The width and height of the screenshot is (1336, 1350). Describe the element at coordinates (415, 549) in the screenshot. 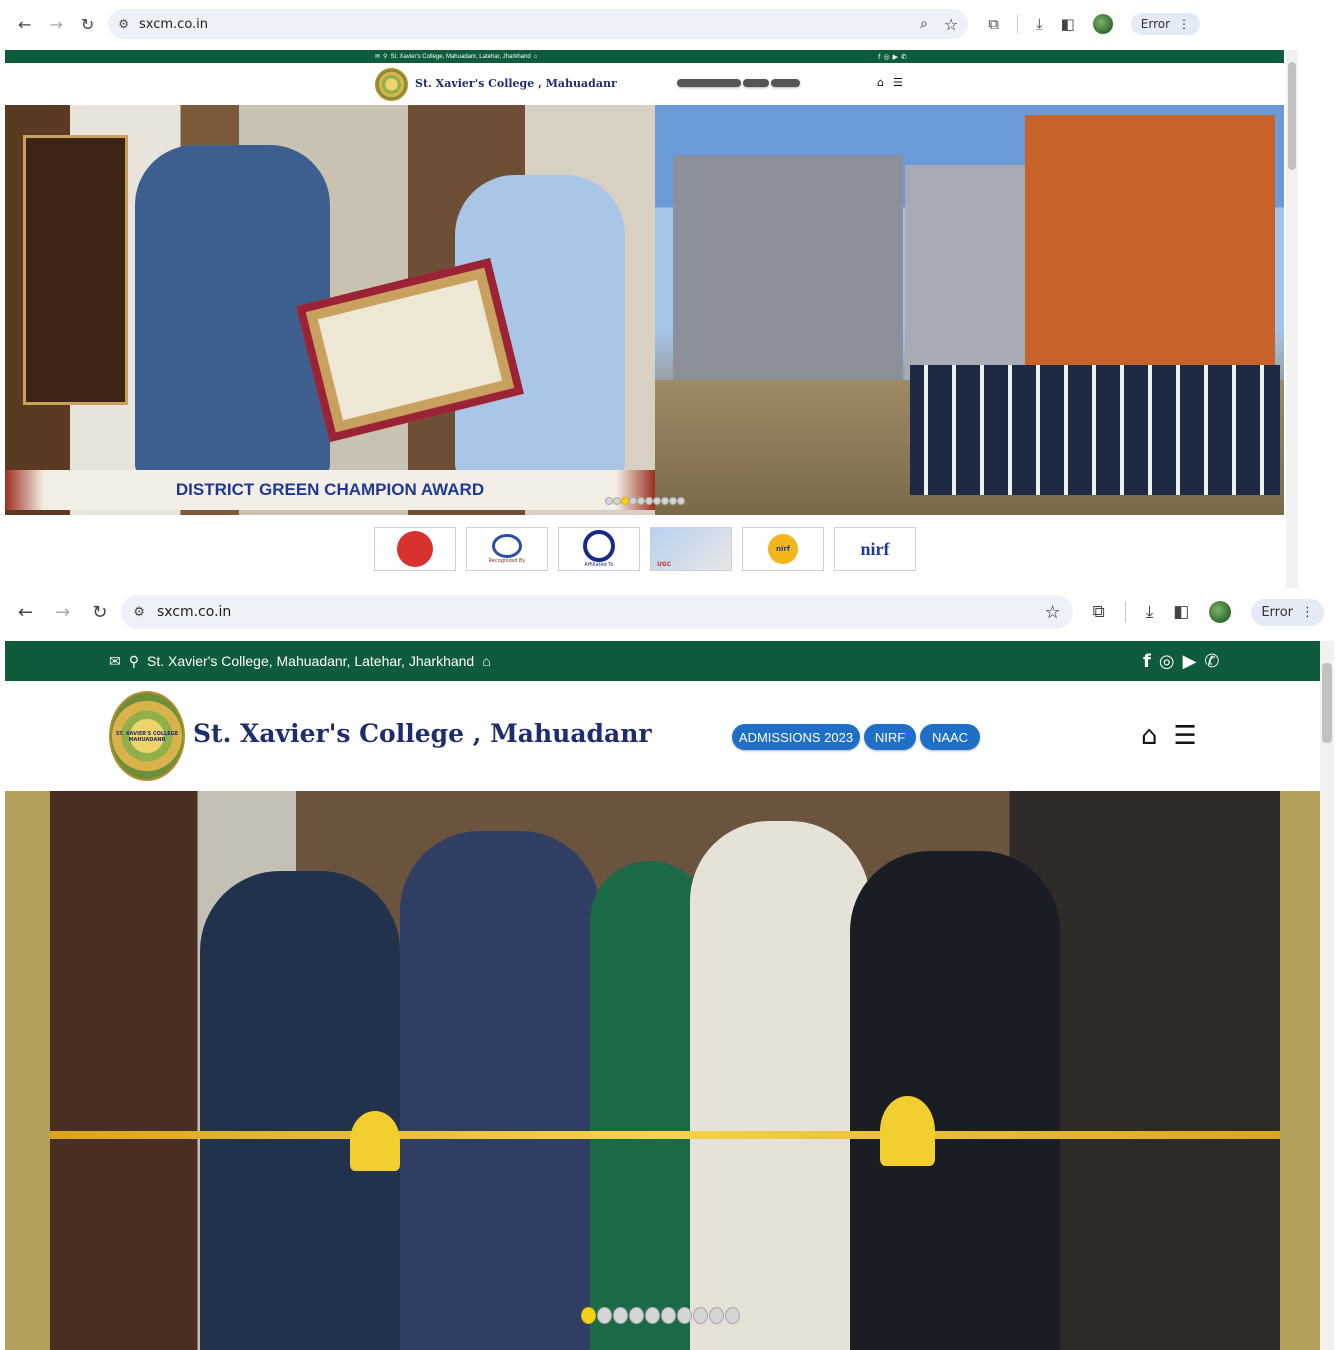

I see `gov-india-icon` at that location.